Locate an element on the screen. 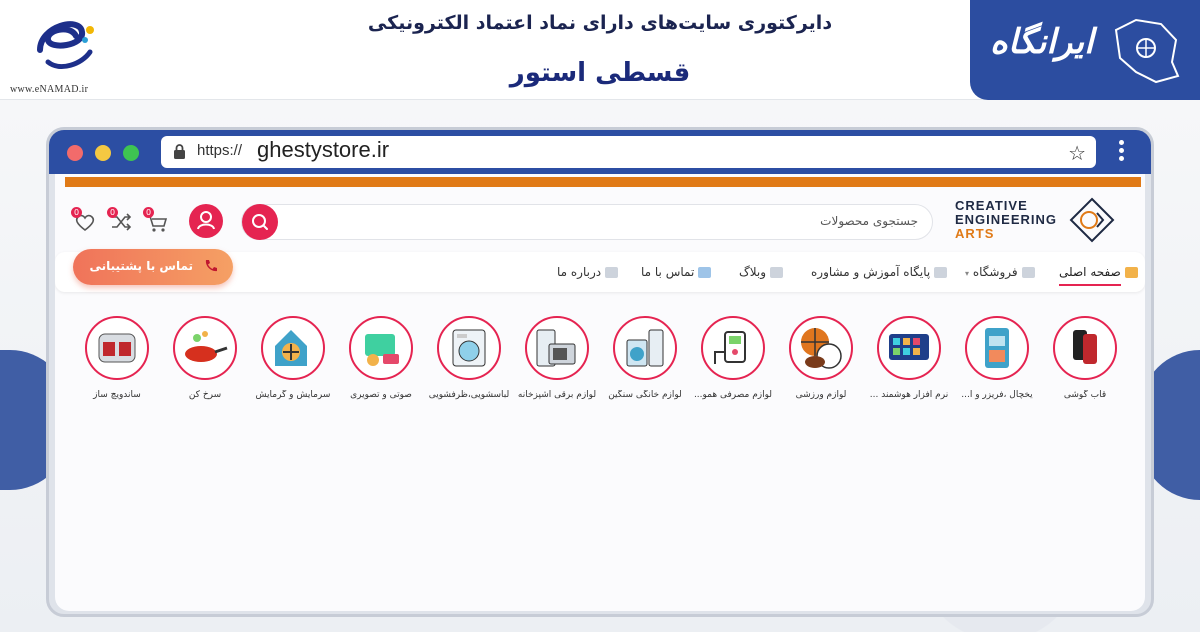  site-logo-text: CREATIVE ENGINEERING ARTS is located at coordinates (1005, 219).